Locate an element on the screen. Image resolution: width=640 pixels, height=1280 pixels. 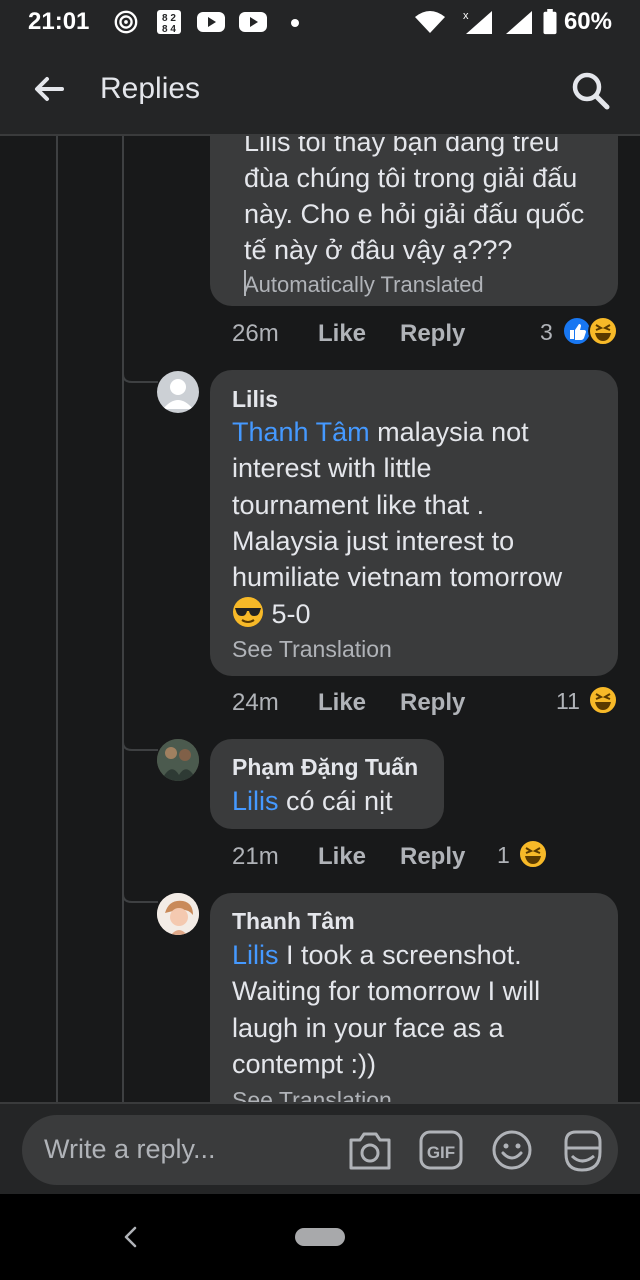
search-icon is located at coordinates (590, 90).